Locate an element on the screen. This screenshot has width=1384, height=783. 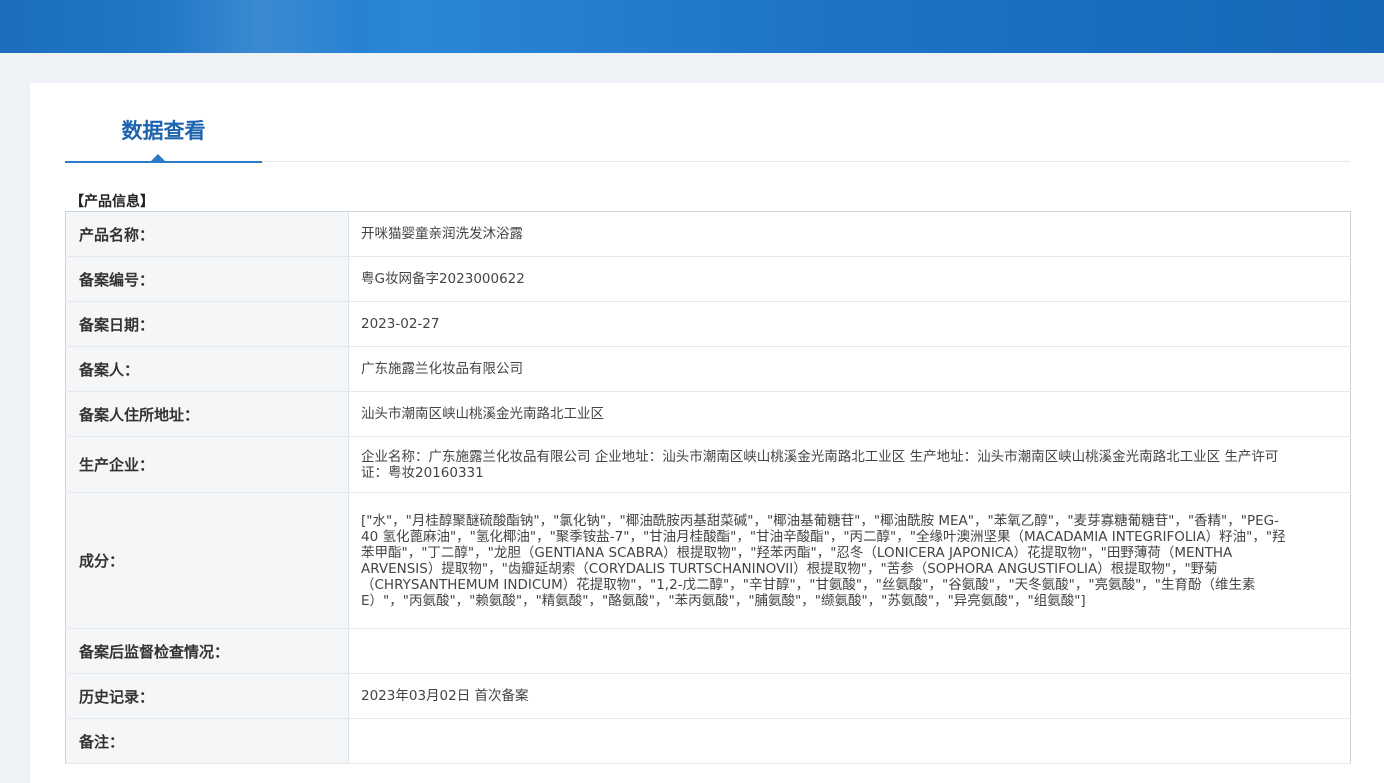
label-filing-number: 备案编号： is located at coordinates (207, 279).